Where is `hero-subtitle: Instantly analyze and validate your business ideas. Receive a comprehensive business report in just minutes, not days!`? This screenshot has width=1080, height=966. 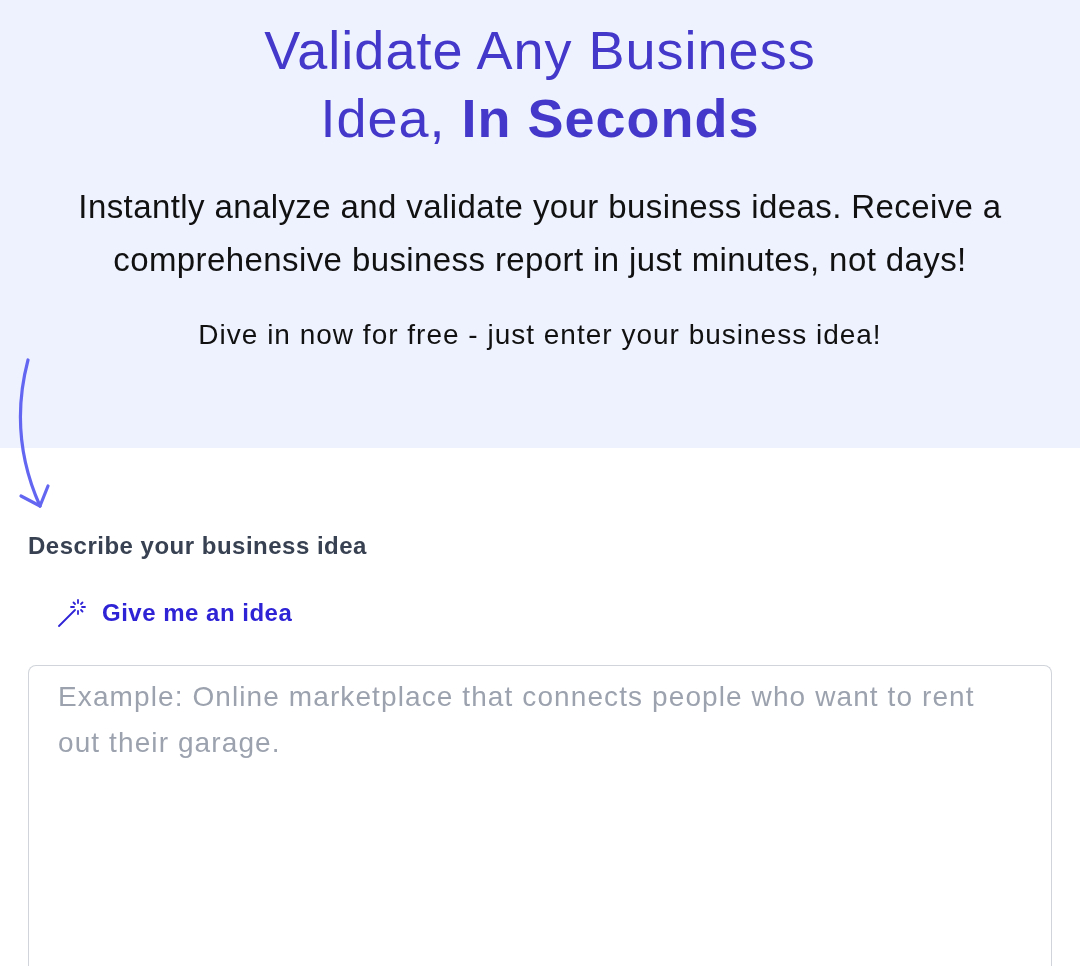 hero-subtitle: Instantly analyze and validate your business ideas. Receive a comprehensive business report in just minutes, not days! is located at coordinates (540, 233).